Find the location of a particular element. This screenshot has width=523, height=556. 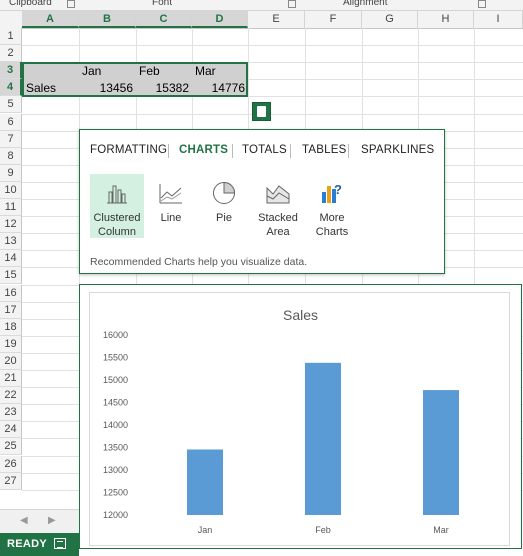

option-stacked-area: Stacked Area is located at coordinates (278, 206).